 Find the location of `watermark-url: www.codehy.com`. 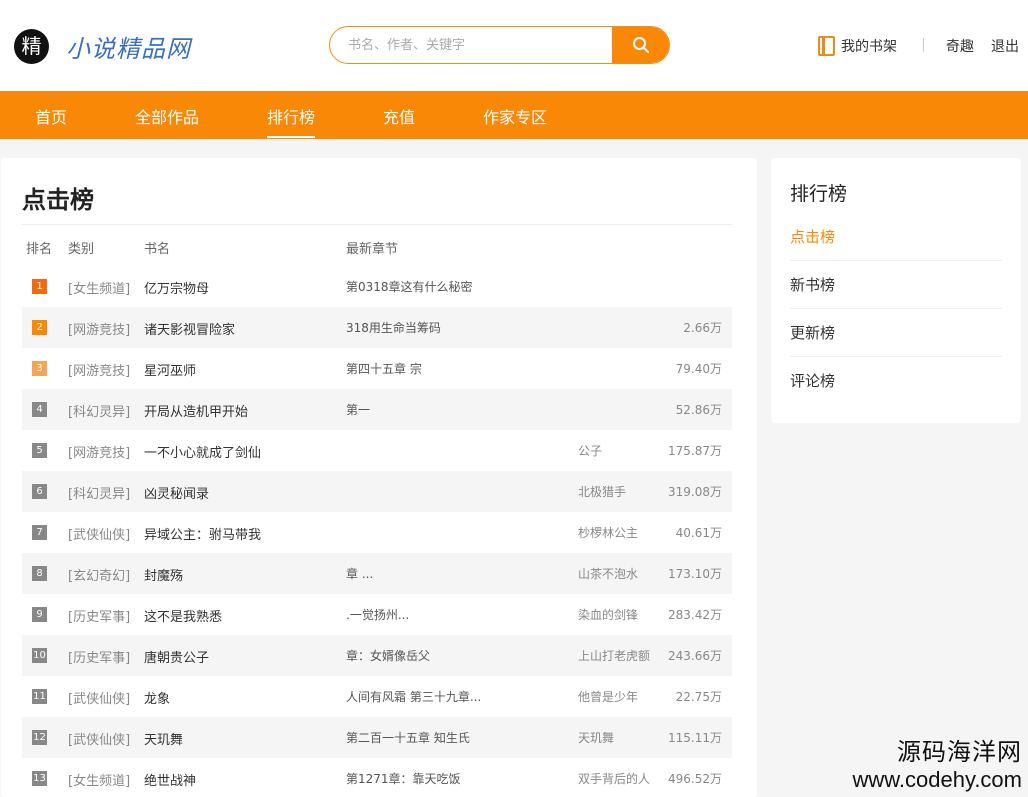

watermark-url: www.codehy.com is located at coordinates (937, 779).